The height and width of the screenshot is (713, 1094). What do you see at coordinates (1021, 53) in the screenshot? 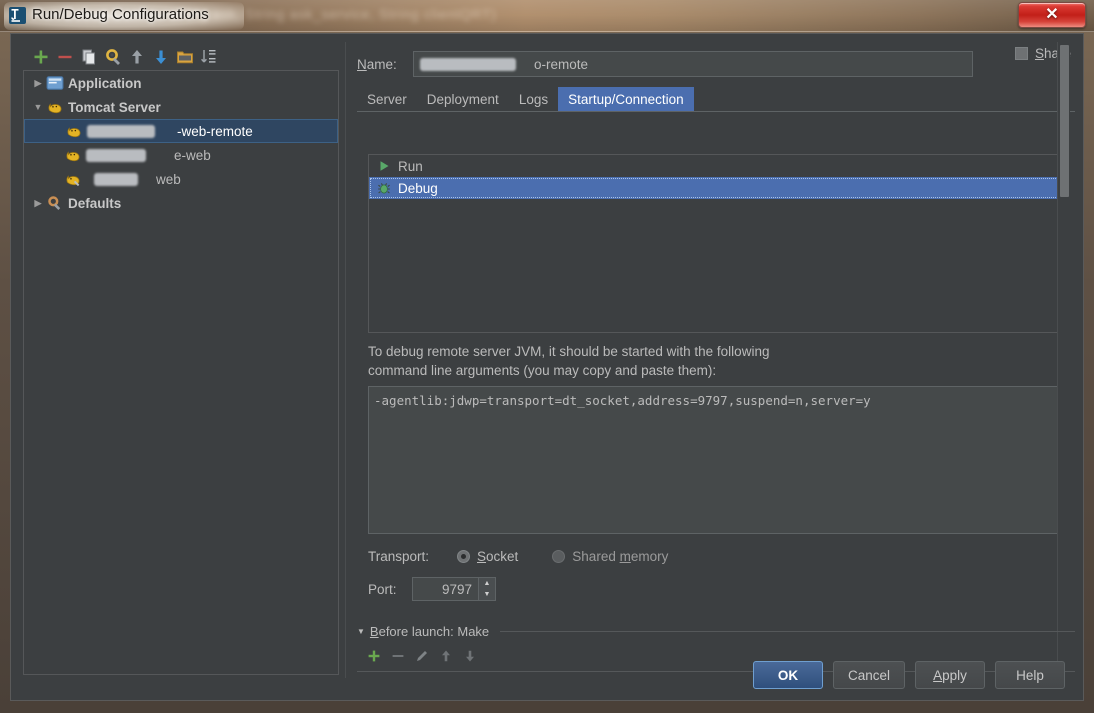
I see `checkbox-box` at bounding box center [1021, 53].